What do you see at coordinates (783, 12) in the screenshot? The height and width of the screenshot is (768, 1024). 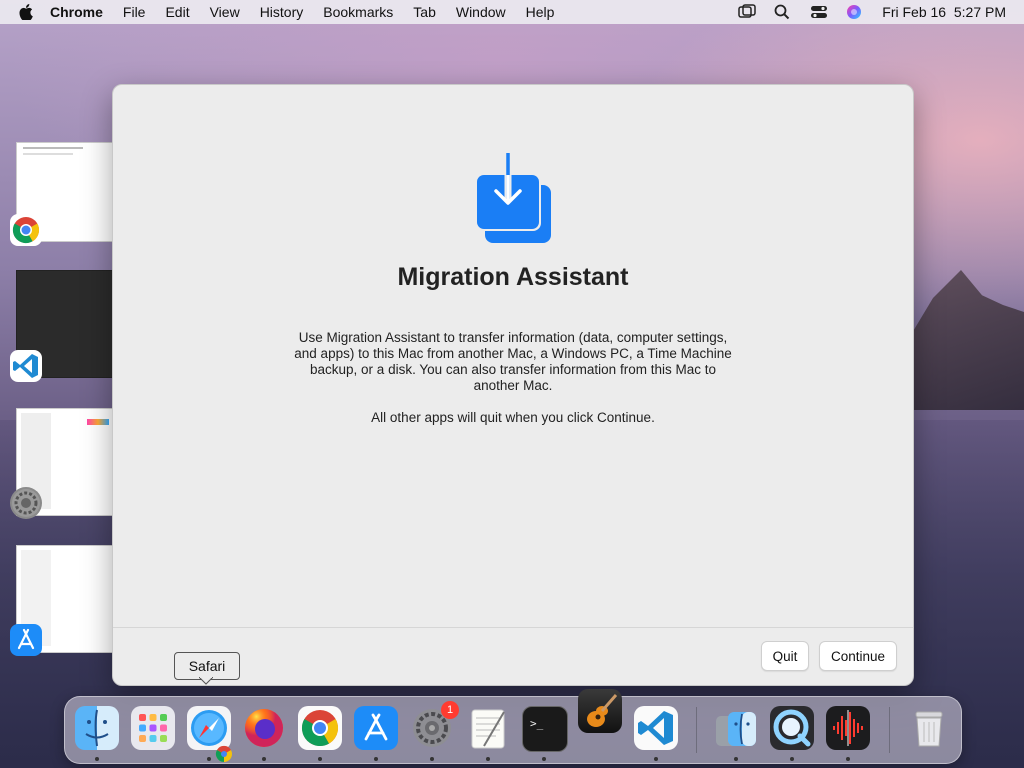 I see `spotlight-search-icon` at bounding box center [783, 12].